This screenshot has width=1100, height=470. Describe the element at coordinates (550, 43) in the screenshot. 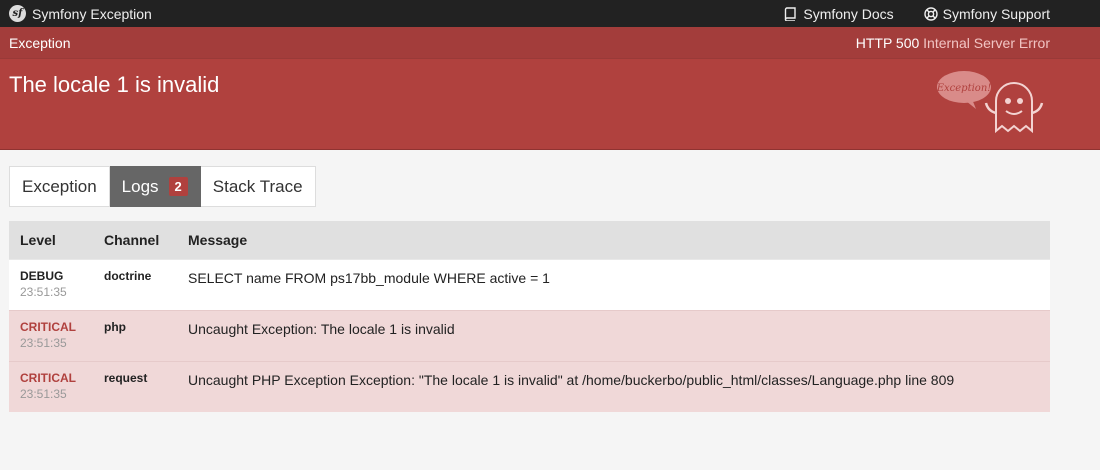

I see `exception-meta: Exception HTTP 500 Internal Server Error` at that location.